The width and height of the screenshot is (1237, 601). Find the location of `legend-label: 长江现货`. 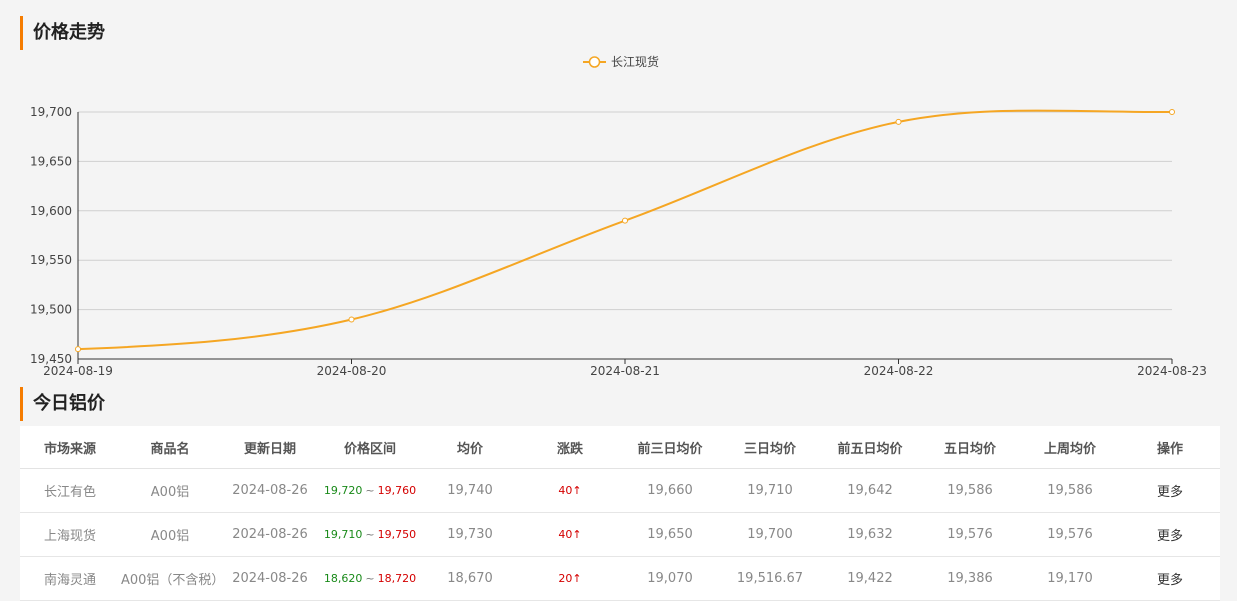

legend-label: 长江现货 is located at coordinates (635, 61).